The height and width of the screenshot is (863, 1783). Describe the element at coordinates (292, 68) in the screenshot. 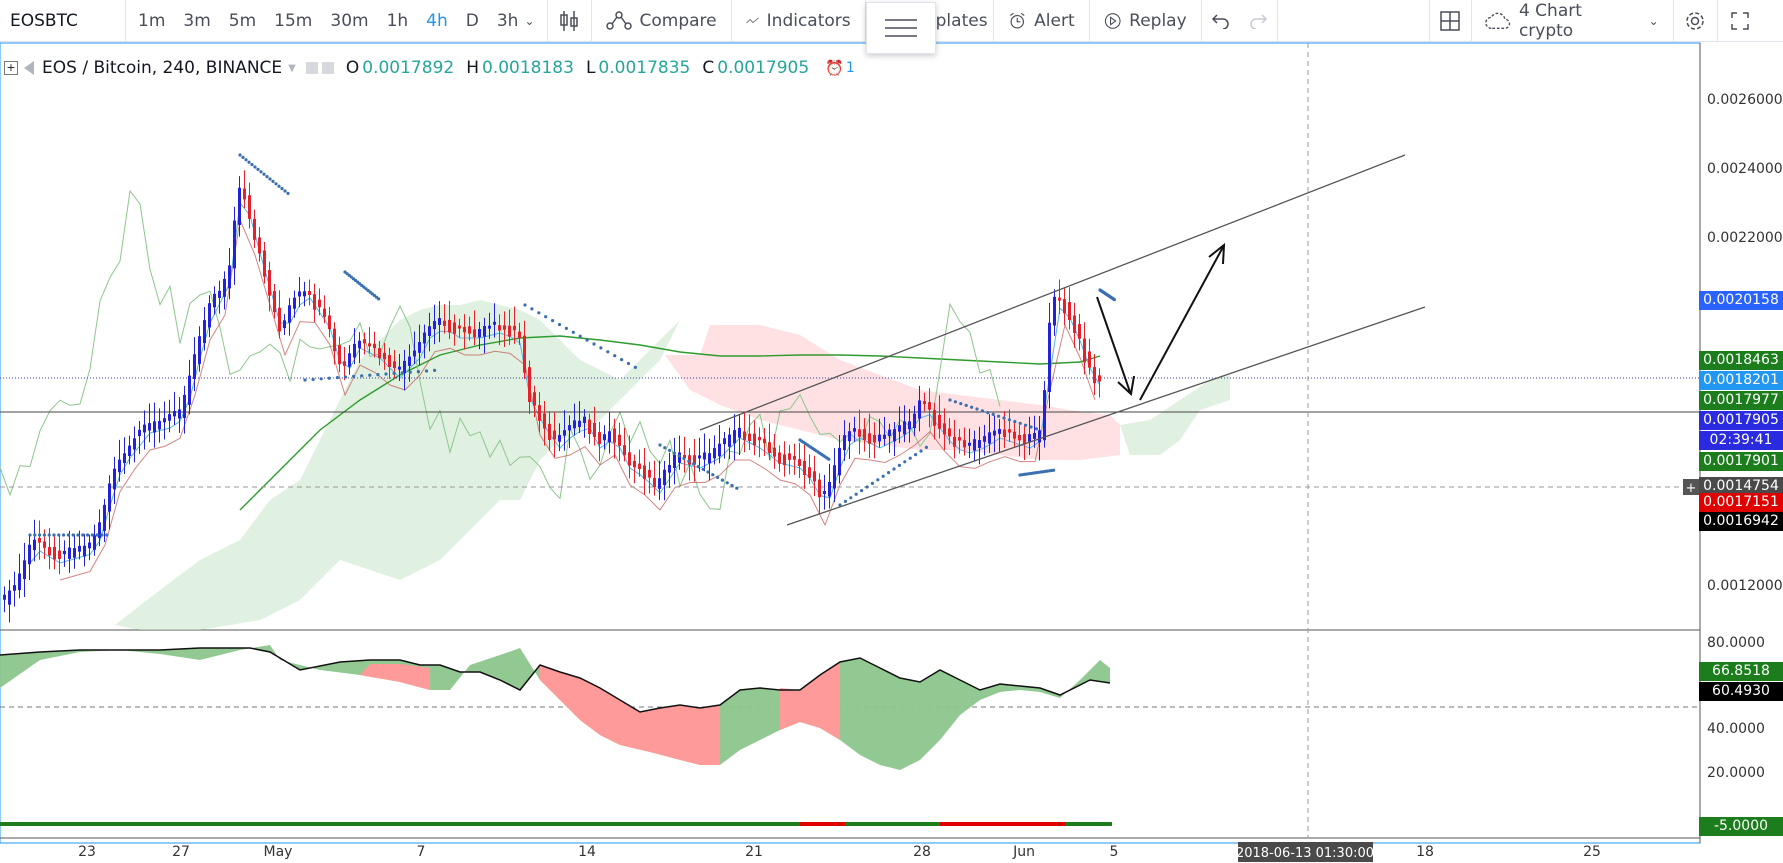

I see `caret-down-icon: ▼` at that location.